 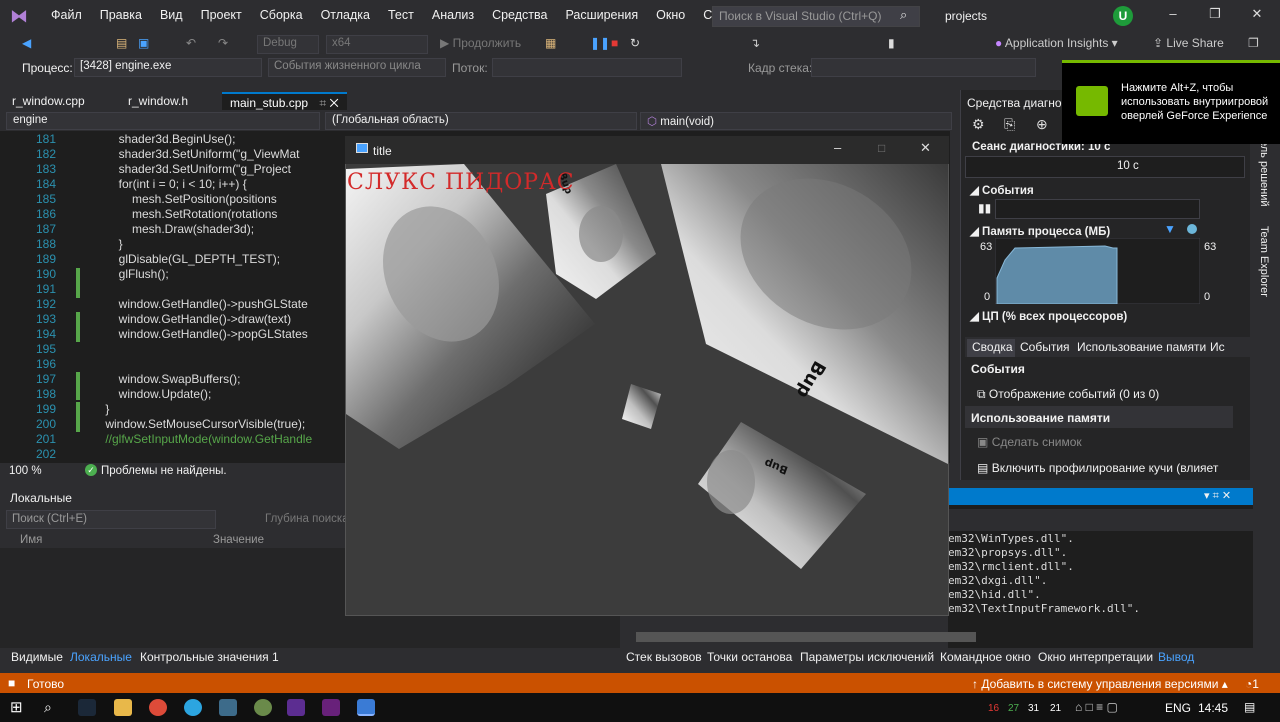 What do you see at coordinates (281, 15) in the screenshot?
I see `menu-build: Сборка` at bounding box center [281, 15].